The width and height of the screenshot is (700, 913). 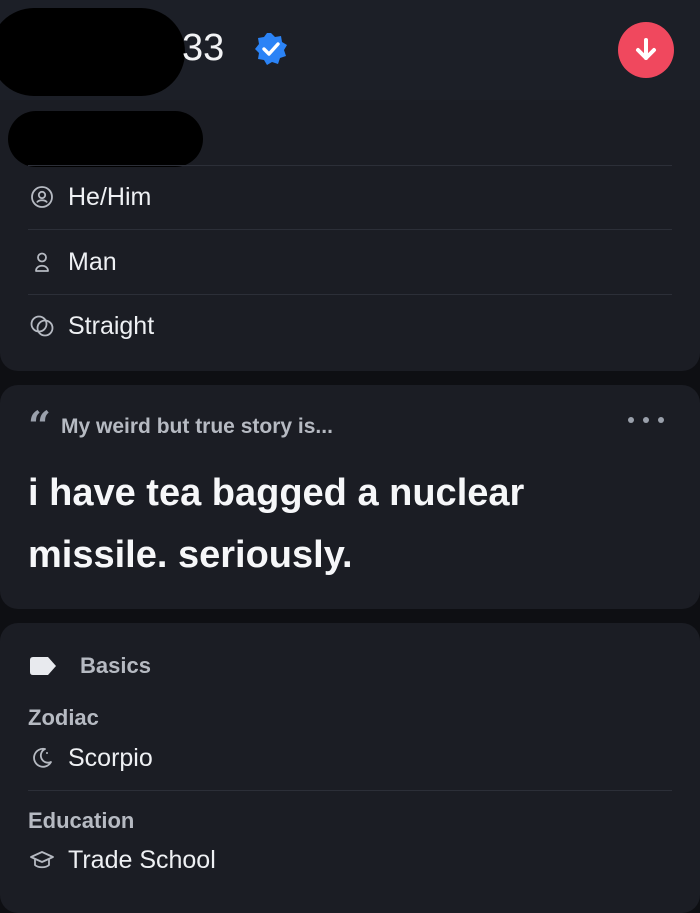 What do you see at coordinates (42, 326) in the screenshot?
I see `orientation-icon` at bounding box center [42, 326].